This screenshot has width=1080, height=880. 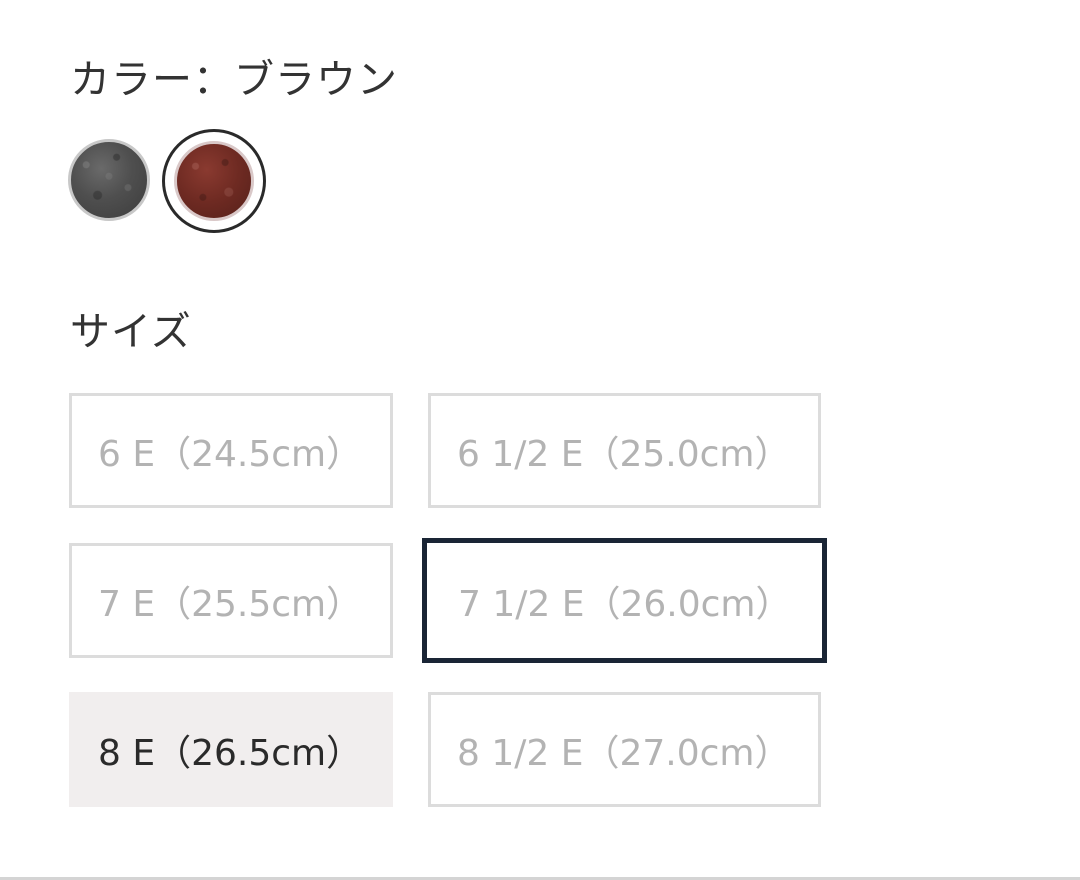 I want to click on size-label: サイズ, so click(x=131, y=332).